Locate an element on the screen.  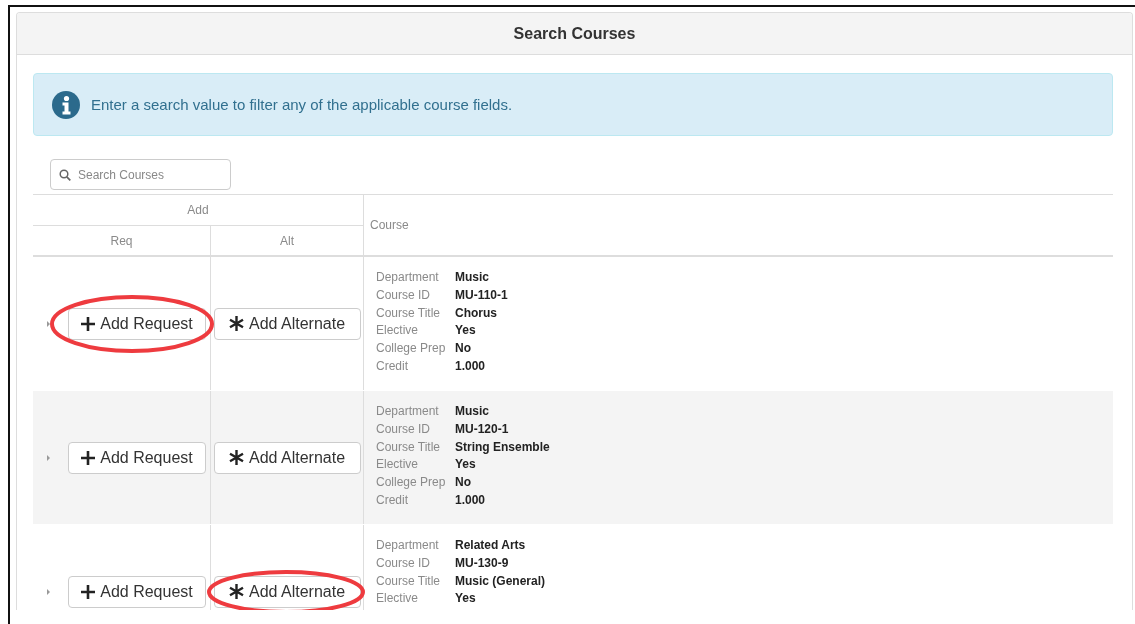
field-value: Chorus is located at coordinates (476, 313).